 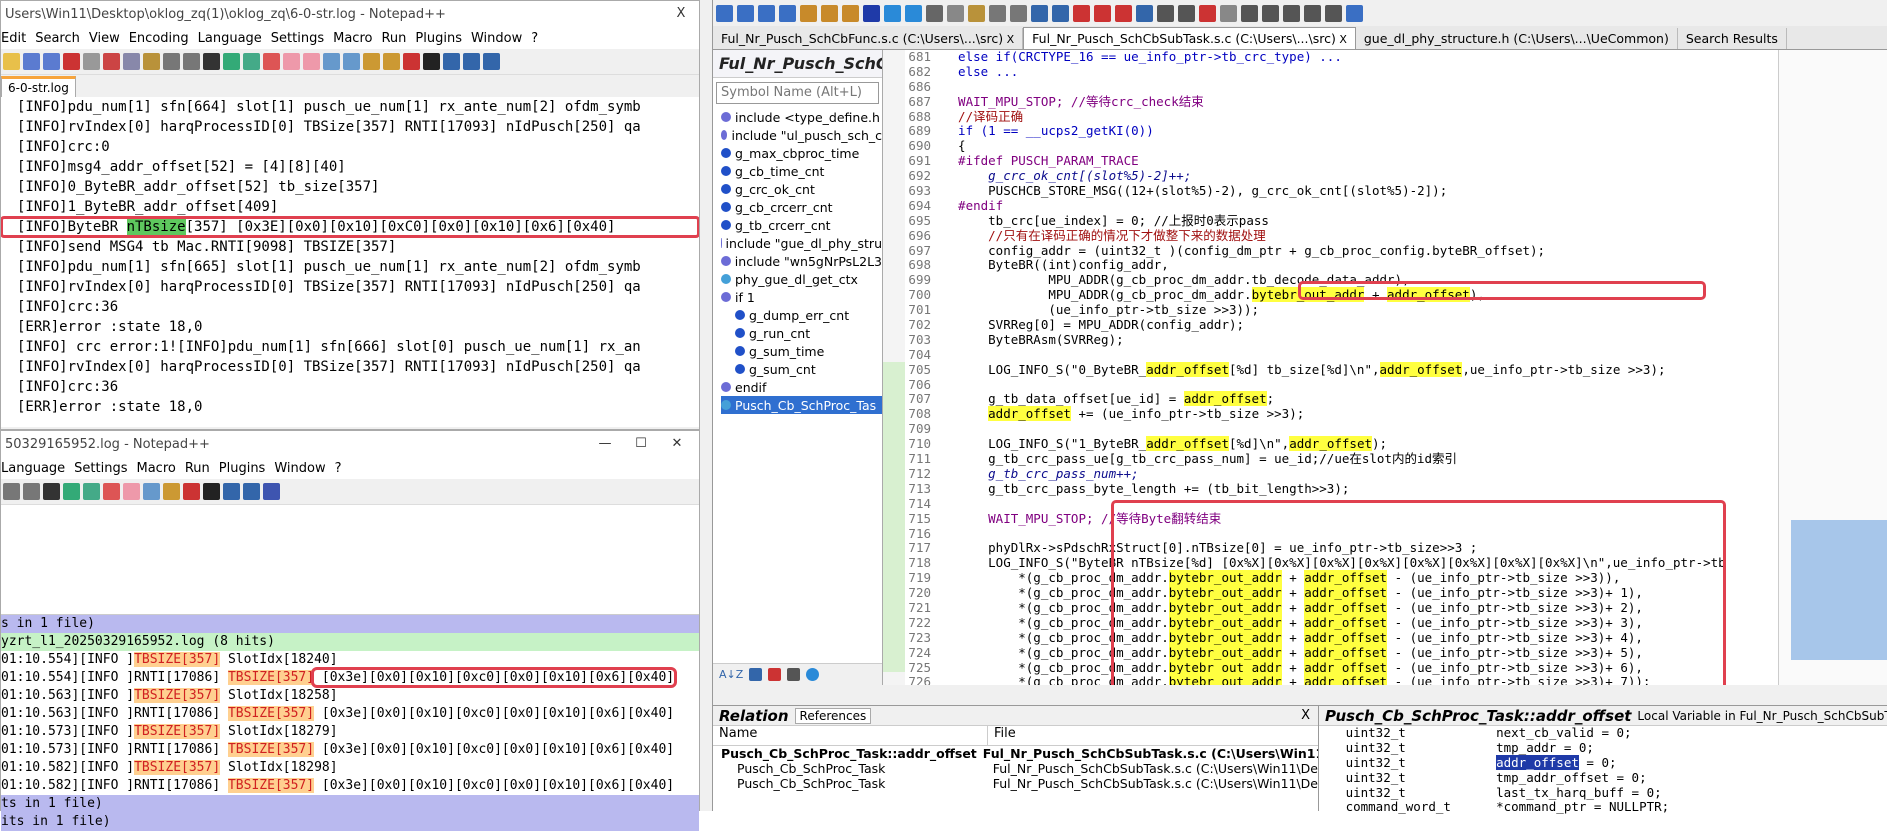 What do you see at coordinates (1333, 385) in the screenshot?
I see `code-line: 706` at bounding box center [1333, 385].